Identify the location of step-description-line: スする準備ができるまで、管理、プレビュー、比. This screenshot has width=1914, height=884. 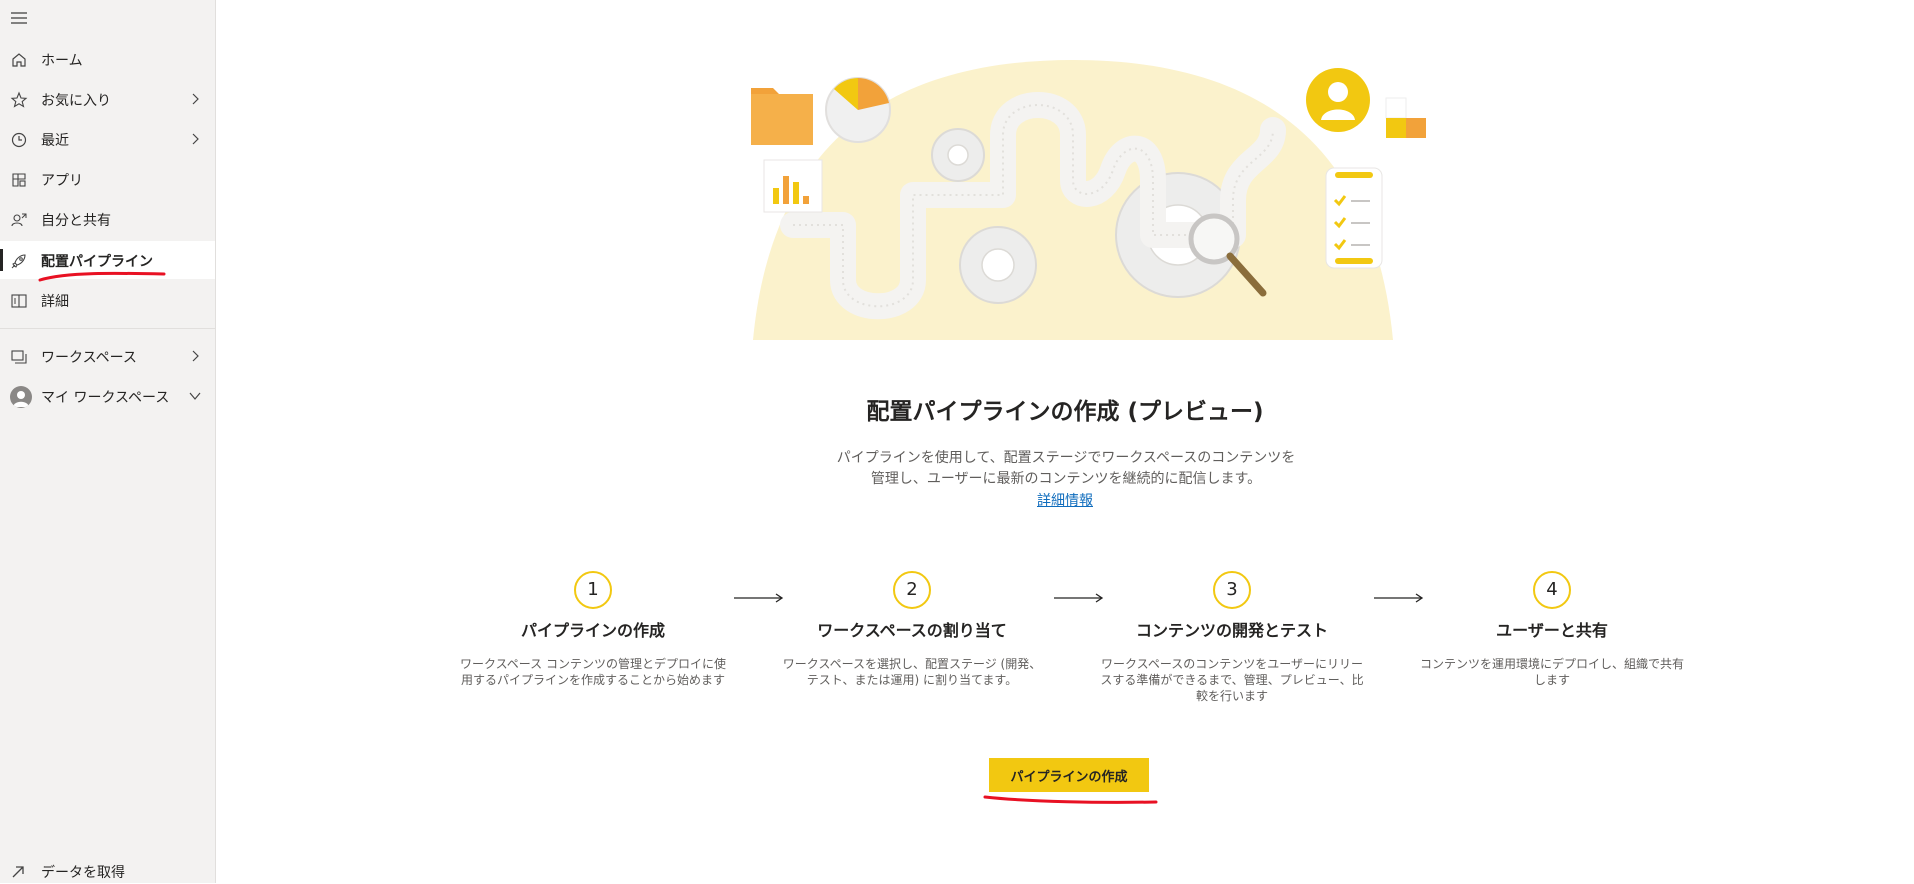
(1232, 680).